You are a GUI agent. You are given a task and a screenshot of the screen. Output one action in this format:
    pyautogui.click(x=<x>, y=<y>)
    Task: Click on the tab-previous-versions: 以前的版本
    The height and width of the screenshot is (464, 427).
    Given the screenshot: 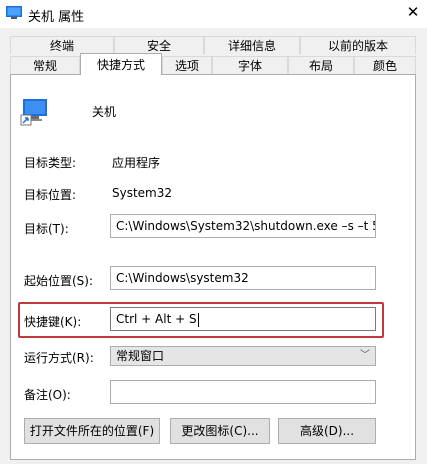 What is the action you would take?
    pyautogui.click(x=358, y=45)
    